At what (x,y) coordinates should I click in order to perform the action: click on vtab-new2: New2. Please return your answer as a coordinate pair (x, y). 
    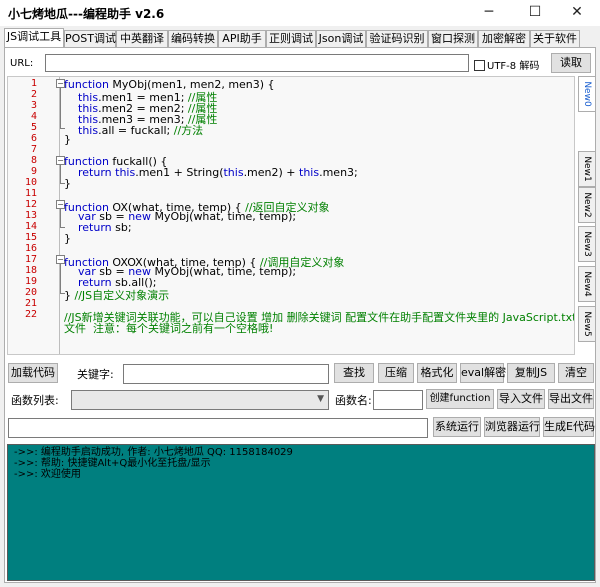
    Looking at the image, I should click on (587, 205).